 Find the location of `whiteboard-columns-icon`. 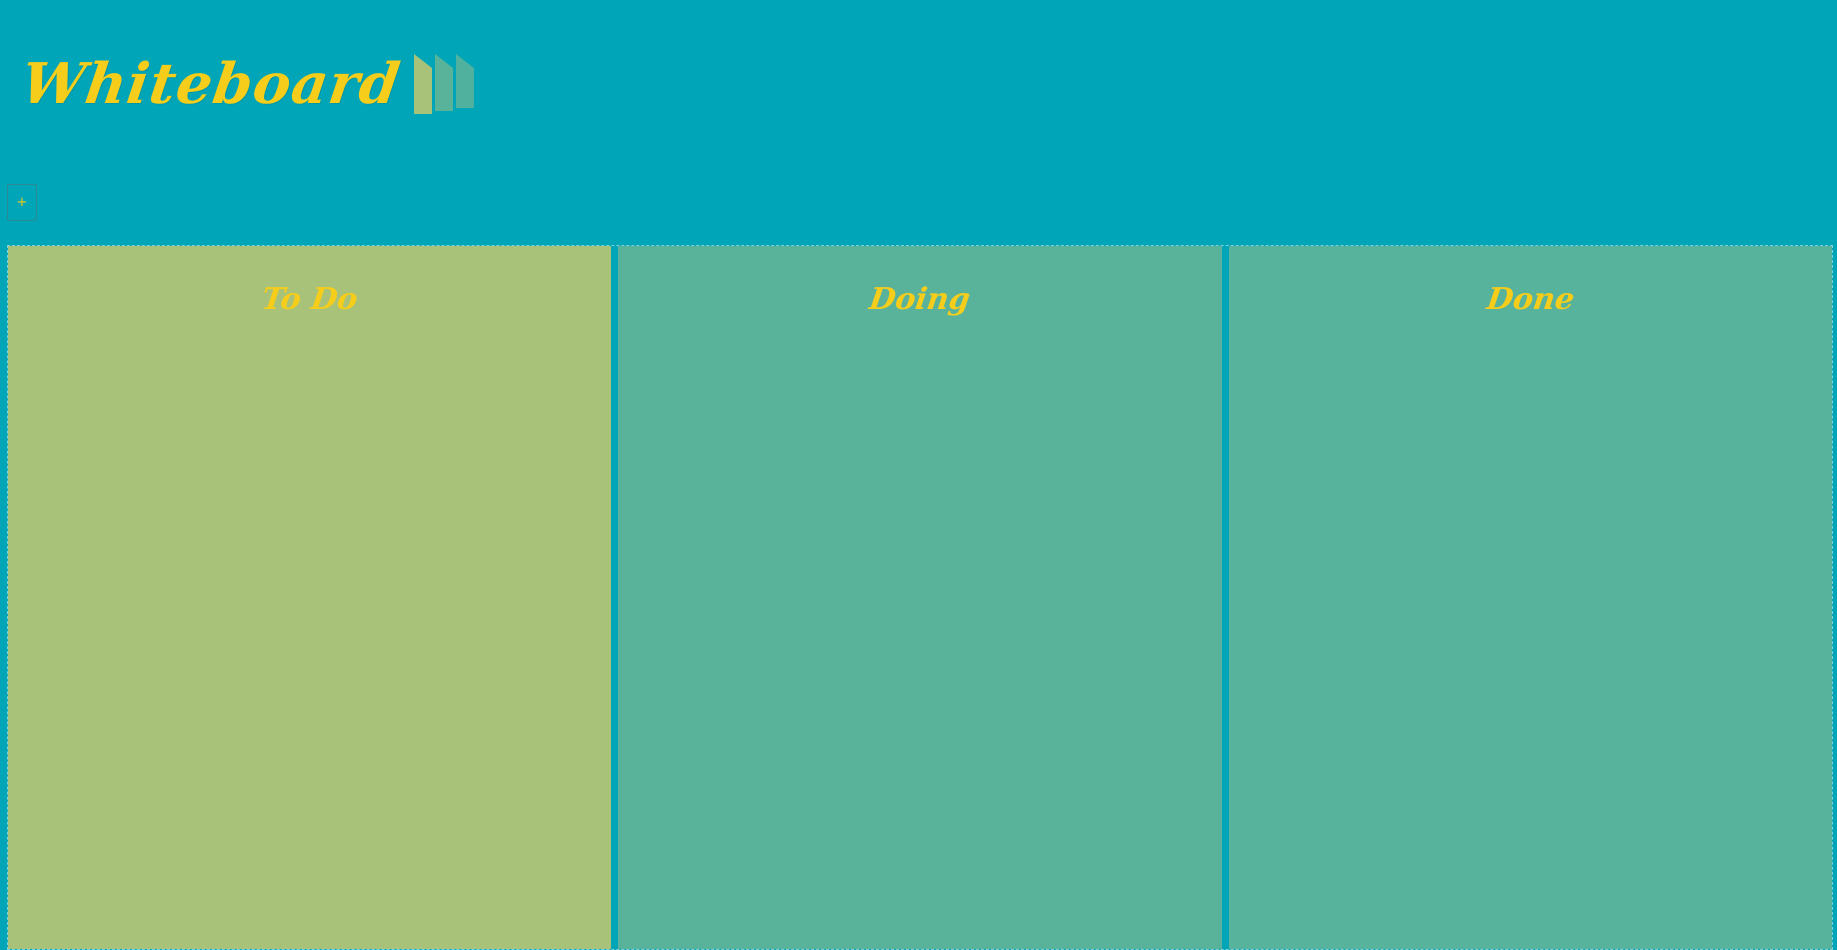

whiteboard-columns-icon is located at coordinates (443, 84).